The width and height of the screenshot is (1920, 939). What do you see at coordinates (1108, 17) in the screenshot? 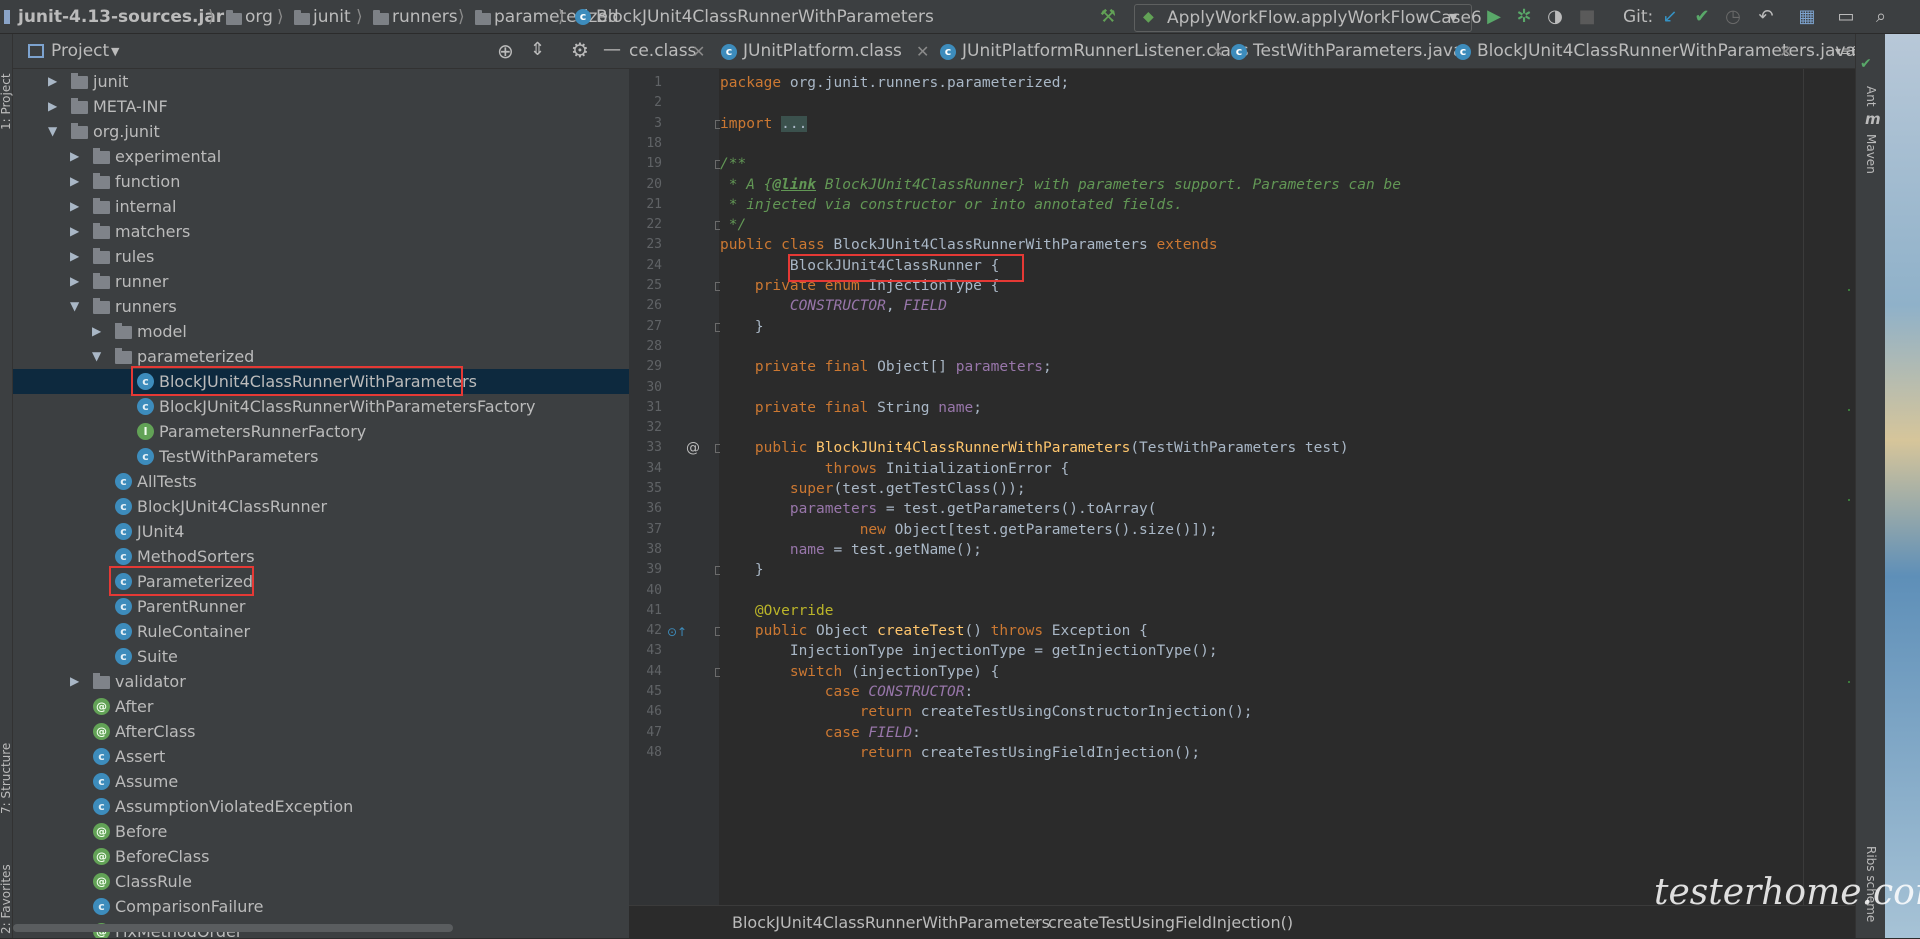
I see `build-hammer-icon: ⚒` at bounding box center [1108, 17].